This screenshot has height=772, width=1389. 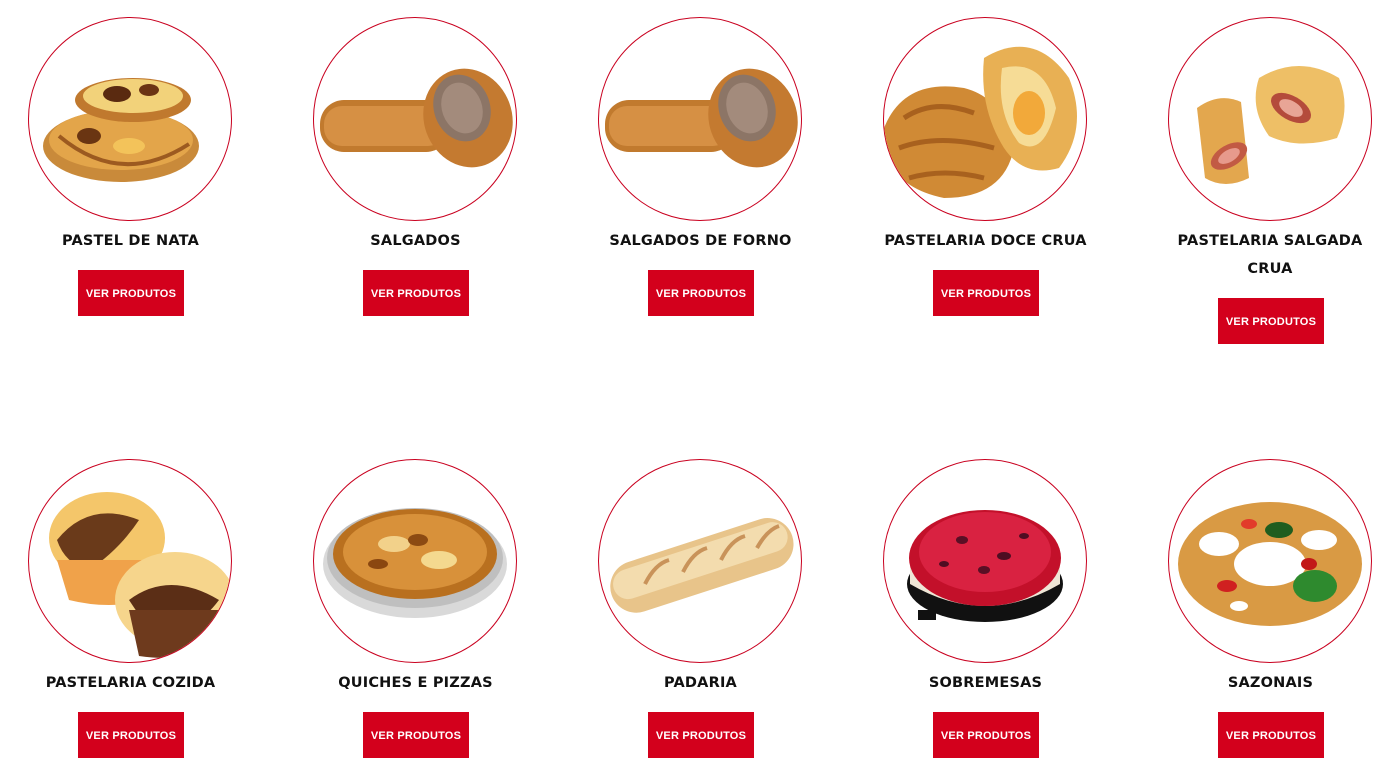 I want to click on padaria-image, so click(x=700, y=561).